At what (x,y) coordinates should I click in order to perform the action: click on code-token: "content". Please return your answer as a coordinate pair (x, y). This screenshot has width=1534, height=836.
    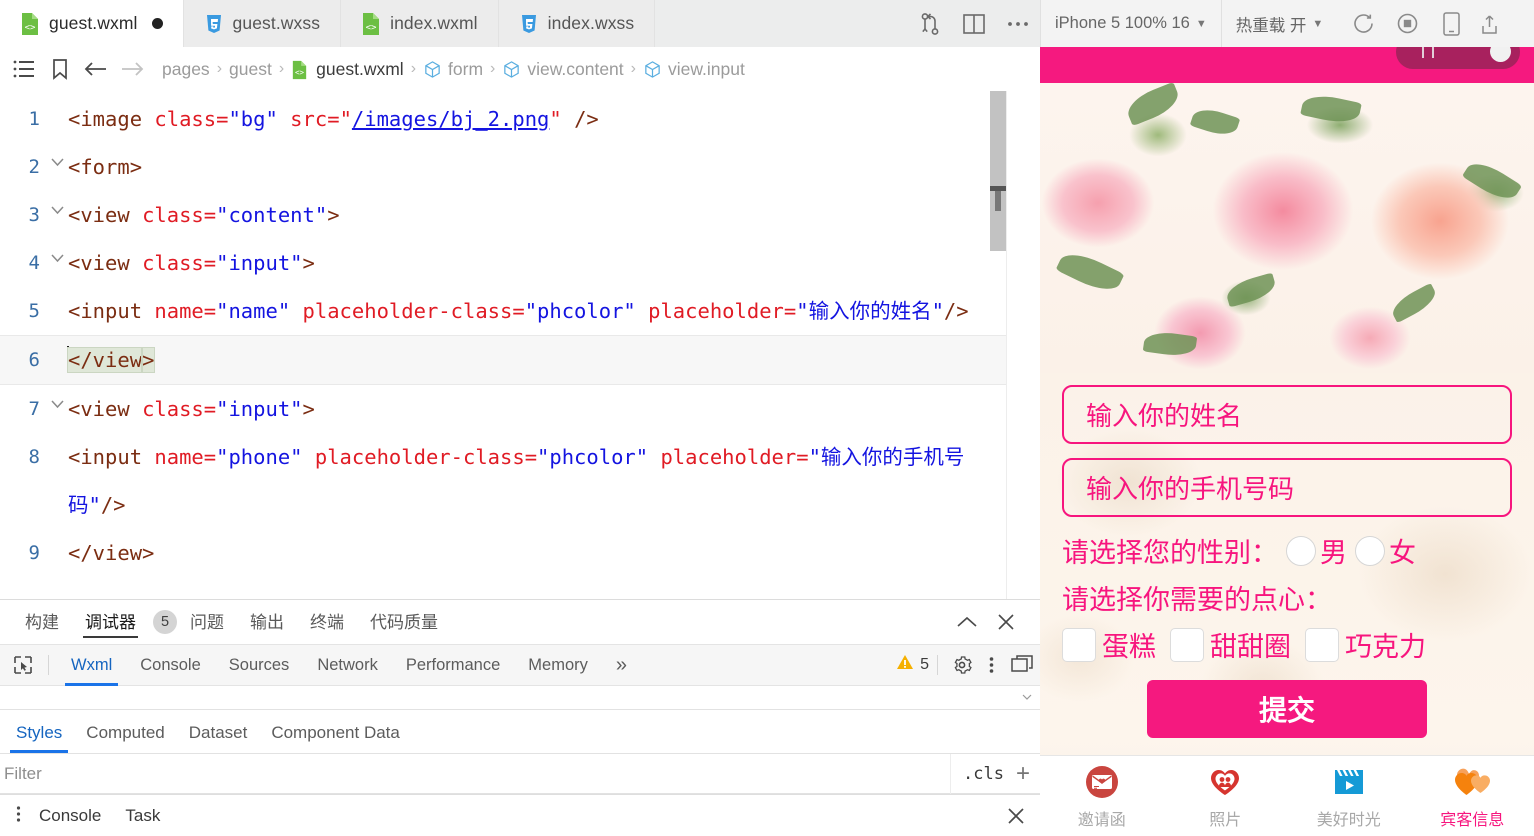
    Looking at the image, I should click on (272, 215).